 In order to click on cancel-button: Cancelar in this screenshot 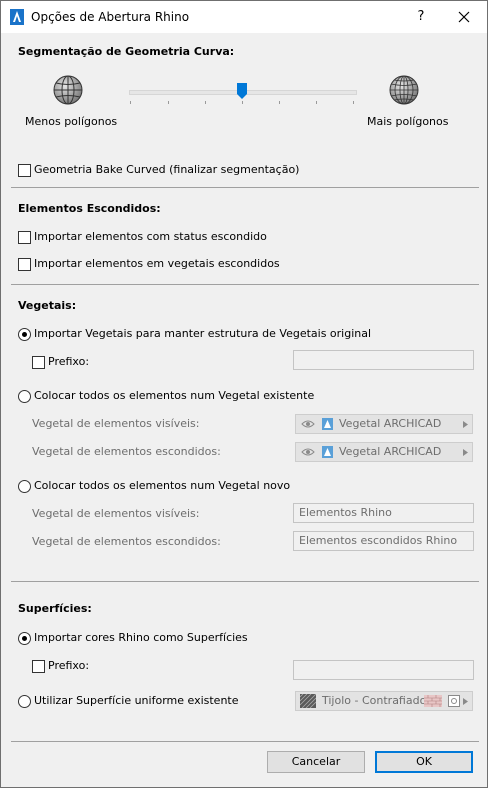, I will do `click(316, 762)`.